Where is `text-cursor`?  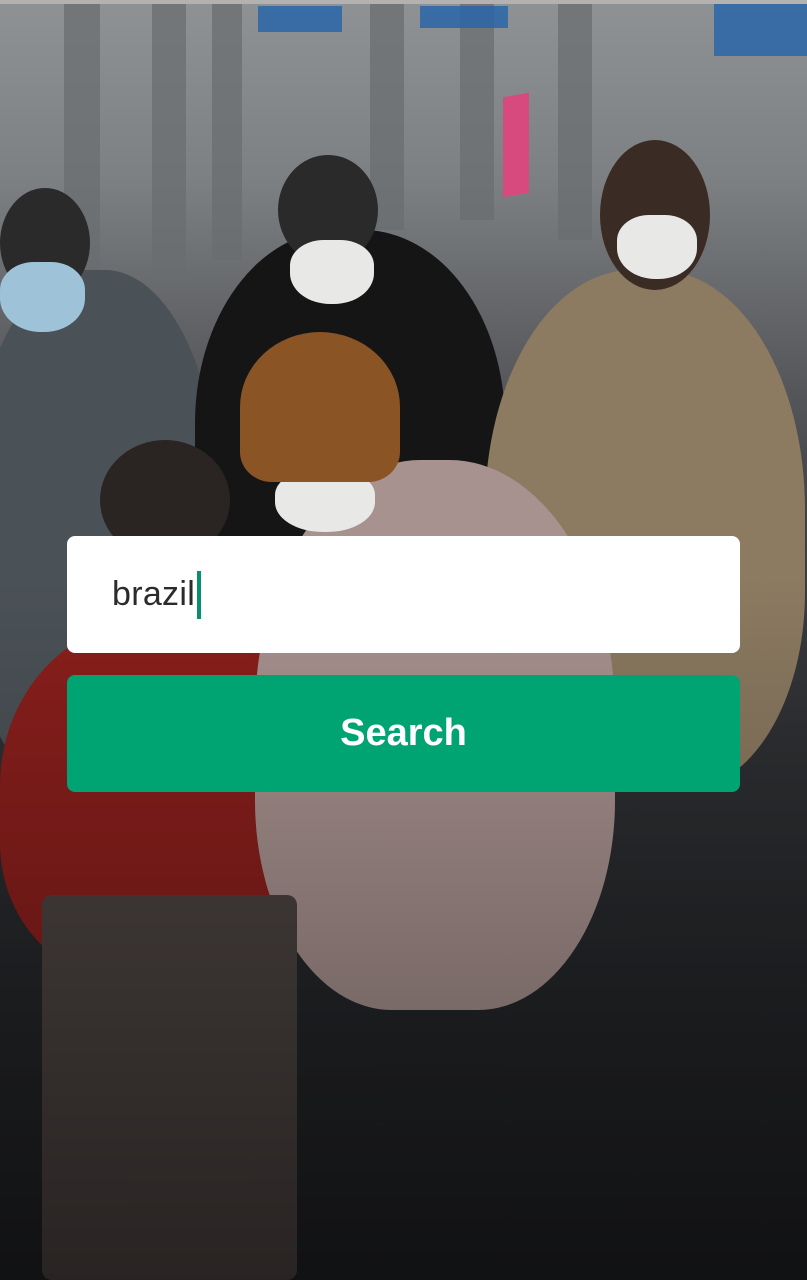
text-cursor is located at coordinates (199, 594).